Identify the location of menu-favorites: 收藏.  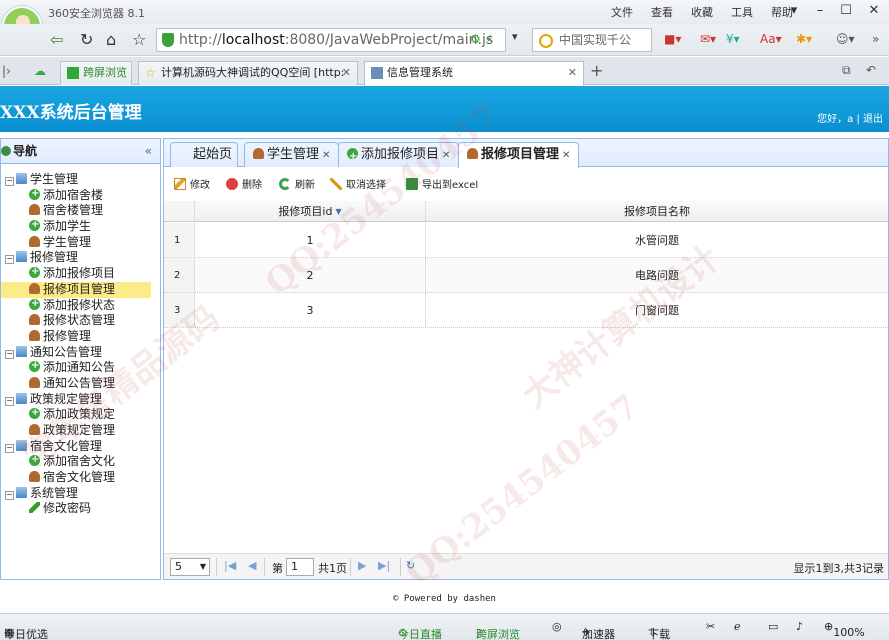
(702, 12).